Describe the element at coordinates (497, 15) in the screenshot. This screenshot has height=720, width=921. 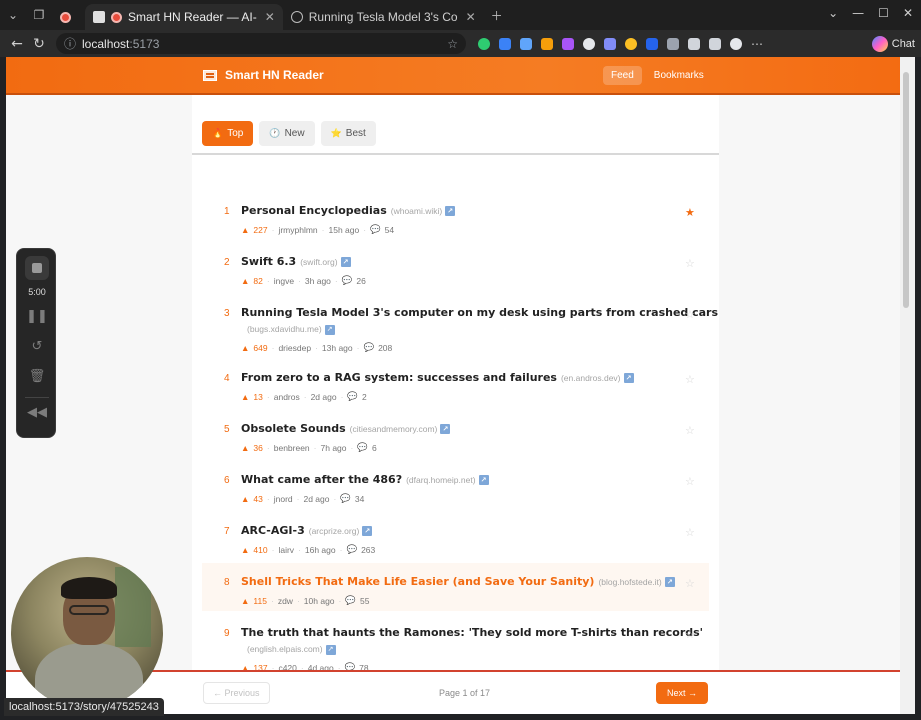
I see `new-tab-icon: ＋` at that location.